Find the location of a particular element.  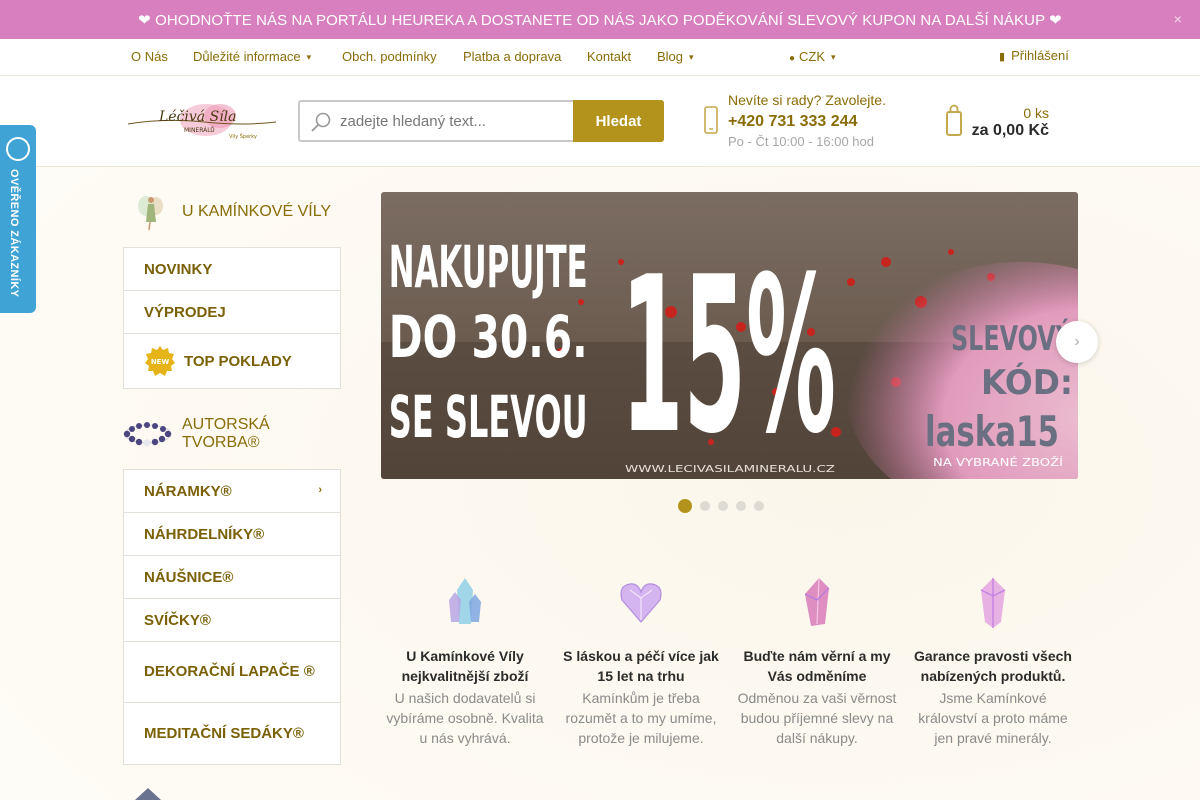

sidebar-item-naramky: NÁRAMKY® › is located at coordinates (232, 491).